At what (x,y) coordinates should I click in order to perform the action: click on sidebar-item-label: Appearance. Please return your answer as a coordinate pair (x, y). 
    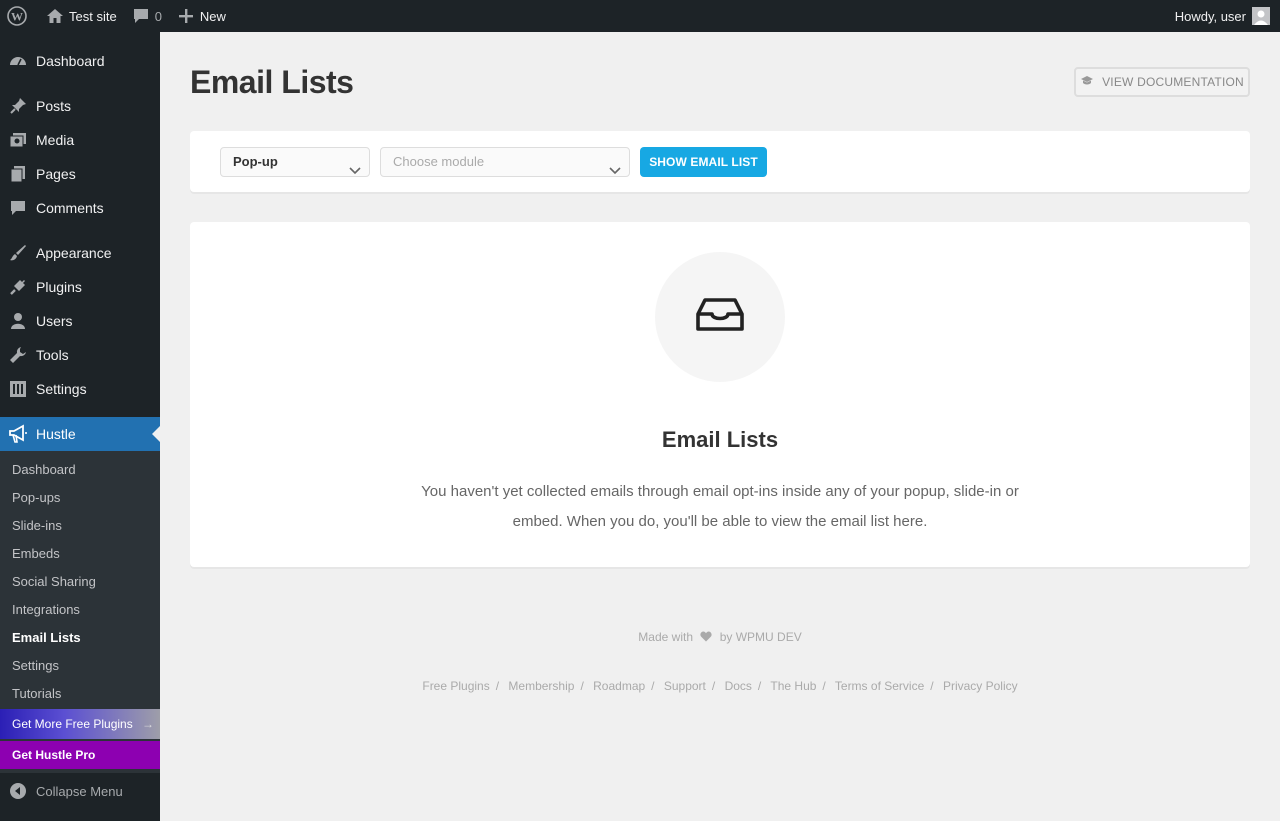
    Looking at the image, I should click on (74, 253).